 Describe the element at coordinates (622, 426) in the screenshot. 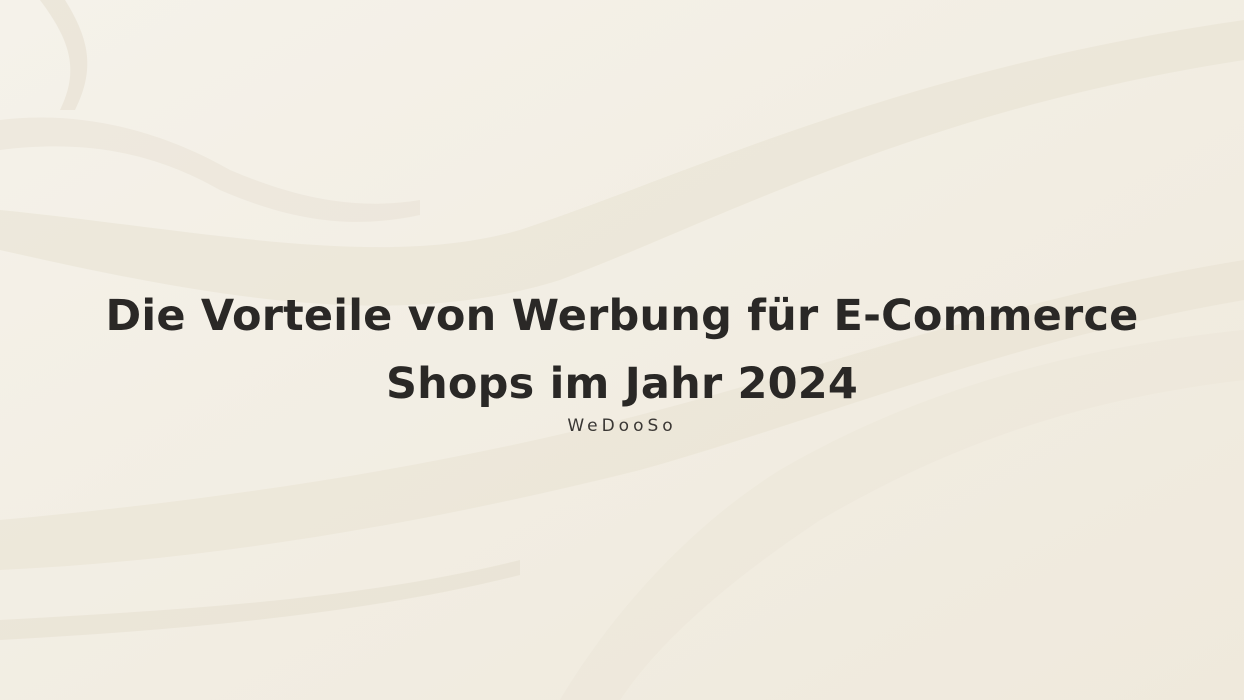

I see `brand-name: WeDooSo` at that location.